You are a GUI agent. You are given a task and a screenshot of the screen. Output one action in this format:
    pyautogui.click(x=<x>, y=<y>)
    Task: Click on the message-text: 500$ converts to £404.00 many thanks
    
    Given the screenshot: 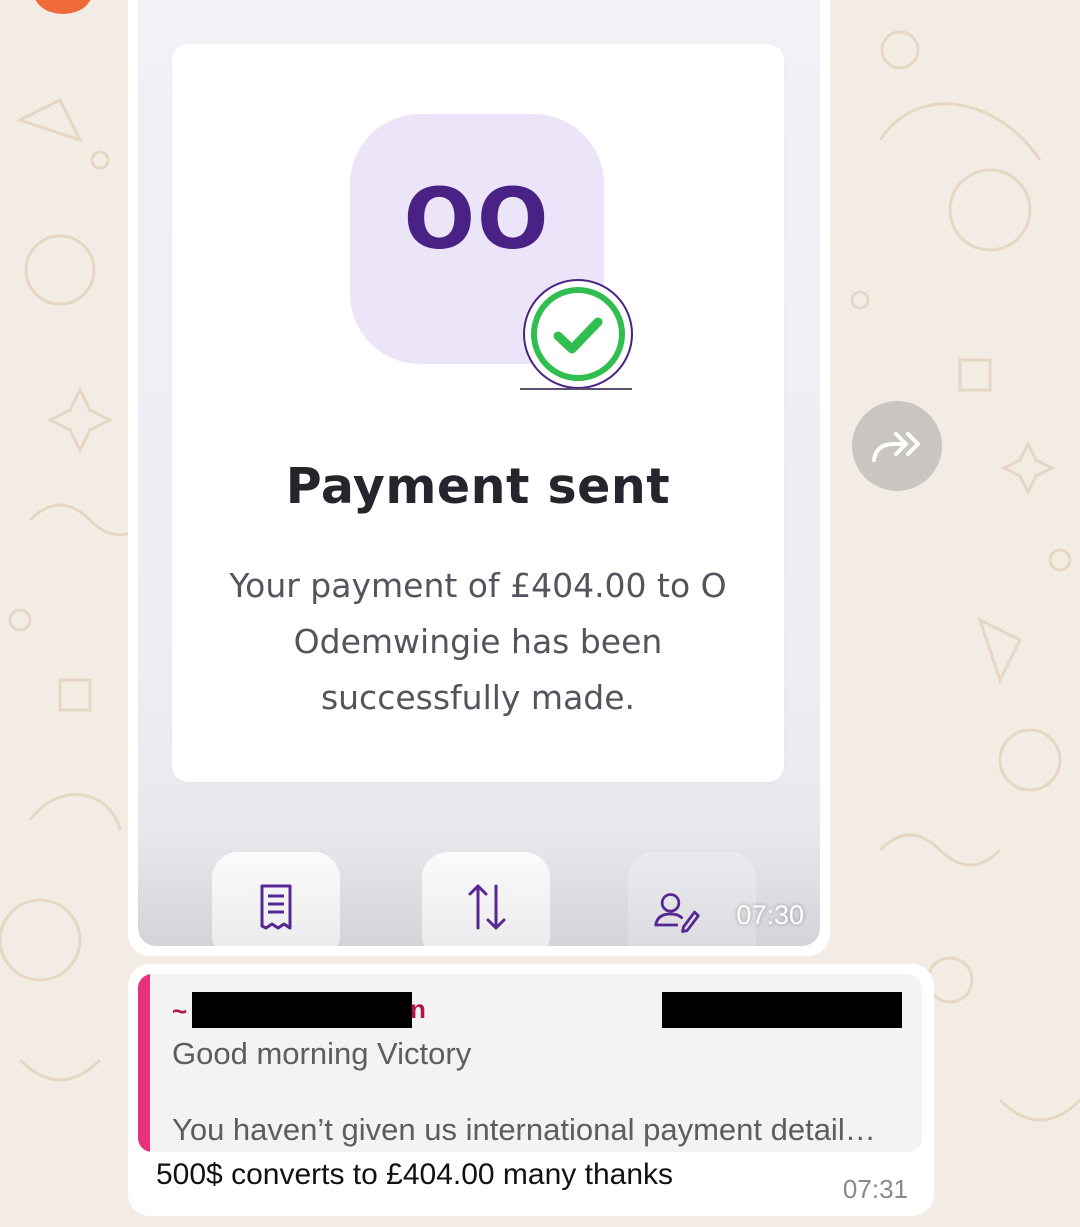 What is the action you would take?
    pyautogui.click(x=415, y=1174)
    